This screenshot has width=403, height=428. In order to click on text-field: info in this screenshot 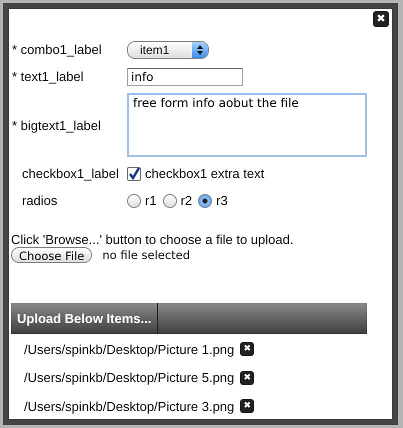, I will do `click(185, 77)`.